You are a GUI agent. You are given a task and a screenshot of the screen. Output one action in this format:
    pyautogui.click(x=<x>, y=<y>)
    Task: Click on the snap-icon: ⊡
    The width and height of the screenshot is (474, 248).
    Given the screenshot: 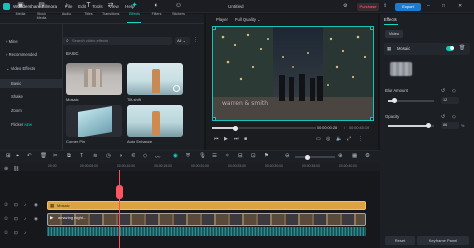 What is the action you would take?
    pyautogui.click(x=253, y=156)
    